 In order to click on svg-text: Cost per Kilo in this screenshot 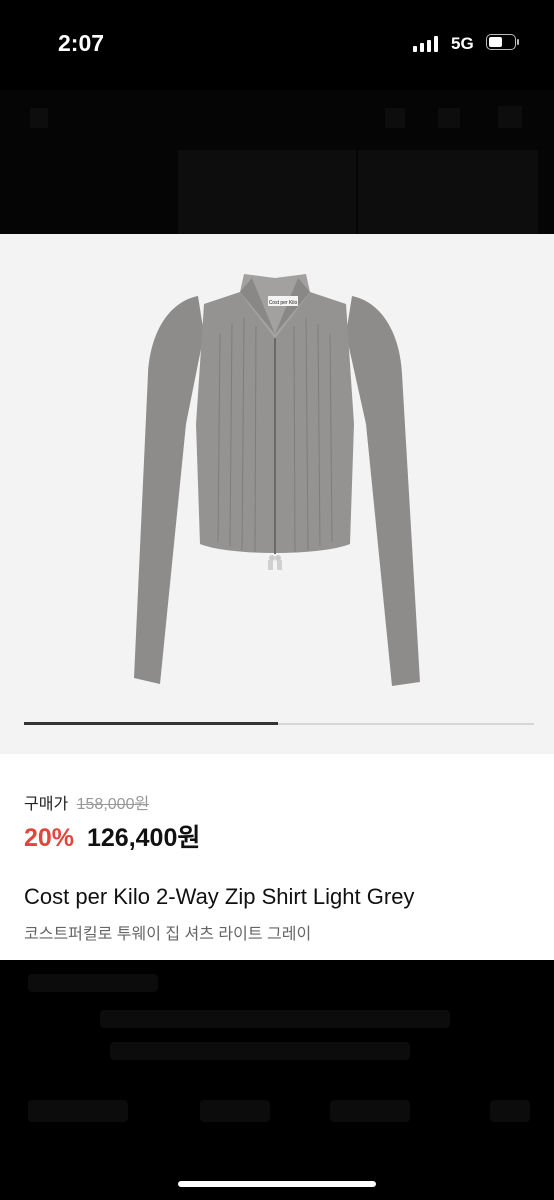, I will do `click(283, 303)`.